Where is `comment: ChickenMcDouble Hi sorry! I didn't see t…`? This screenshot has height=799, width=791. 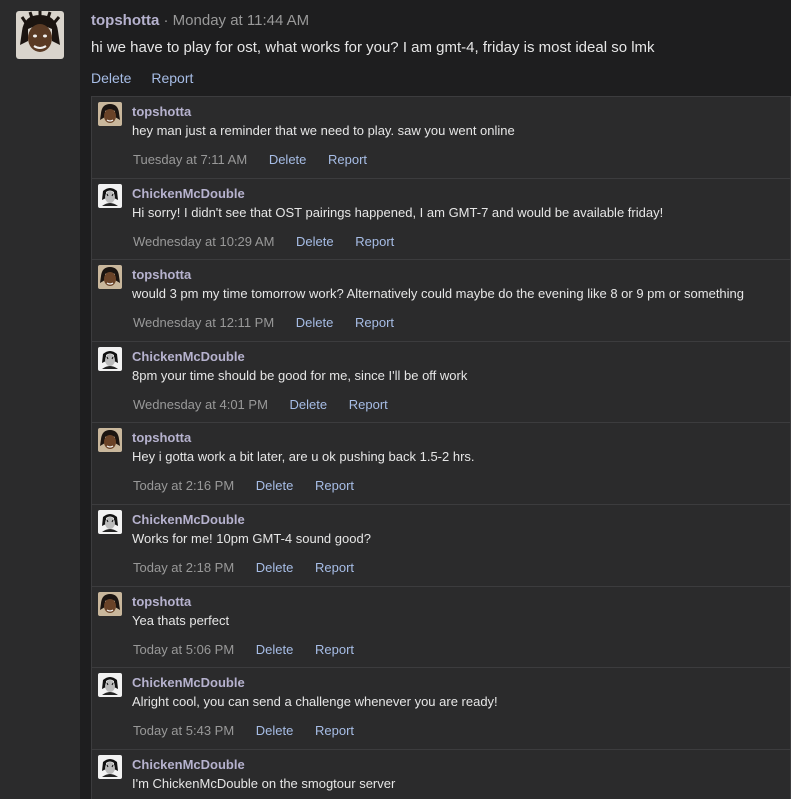 comment: ChickenMcDouble Hi sorry! I didn't see t… is located at coordinates (441, 220).